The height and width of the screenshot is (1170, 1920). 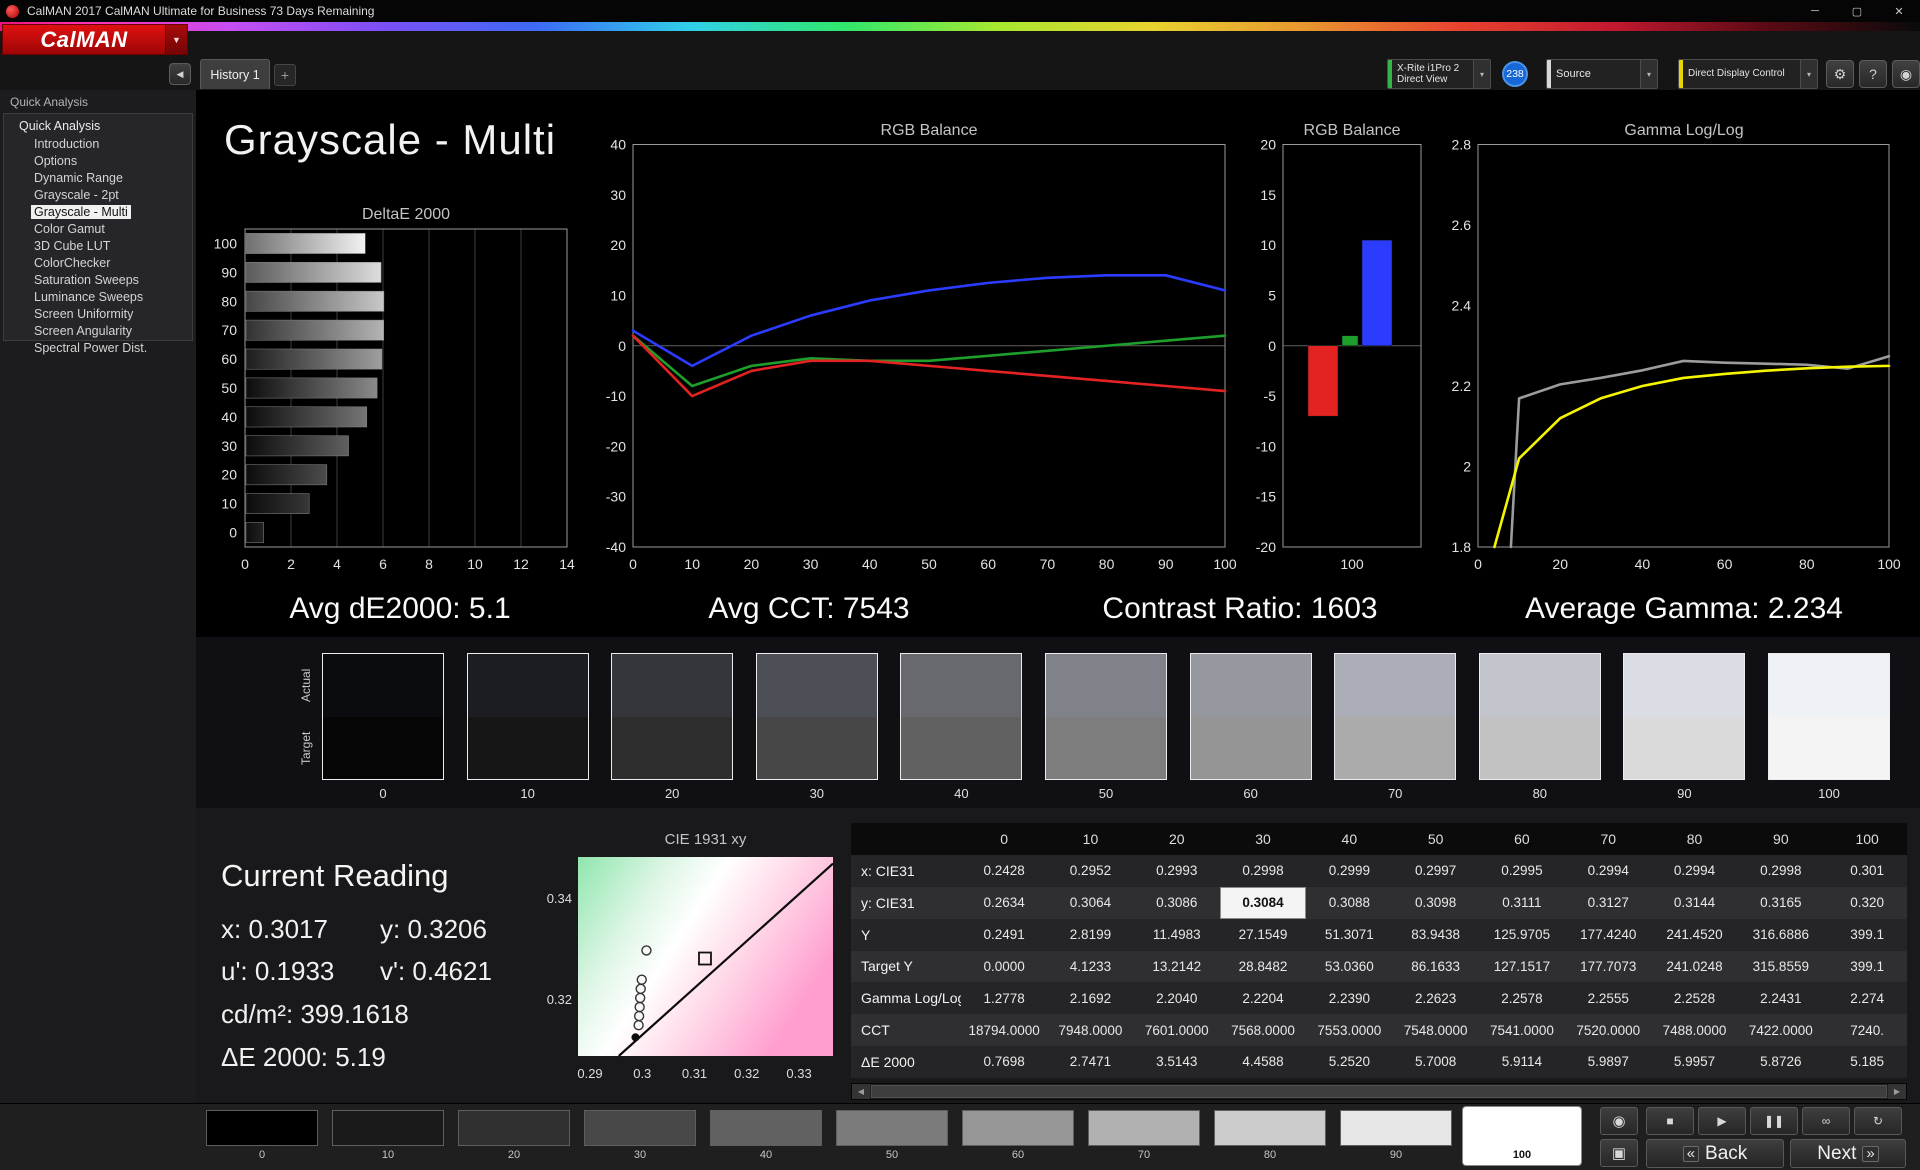 I want to click on pattern-icon-button: ▣, so click(x=1619, y=1153).